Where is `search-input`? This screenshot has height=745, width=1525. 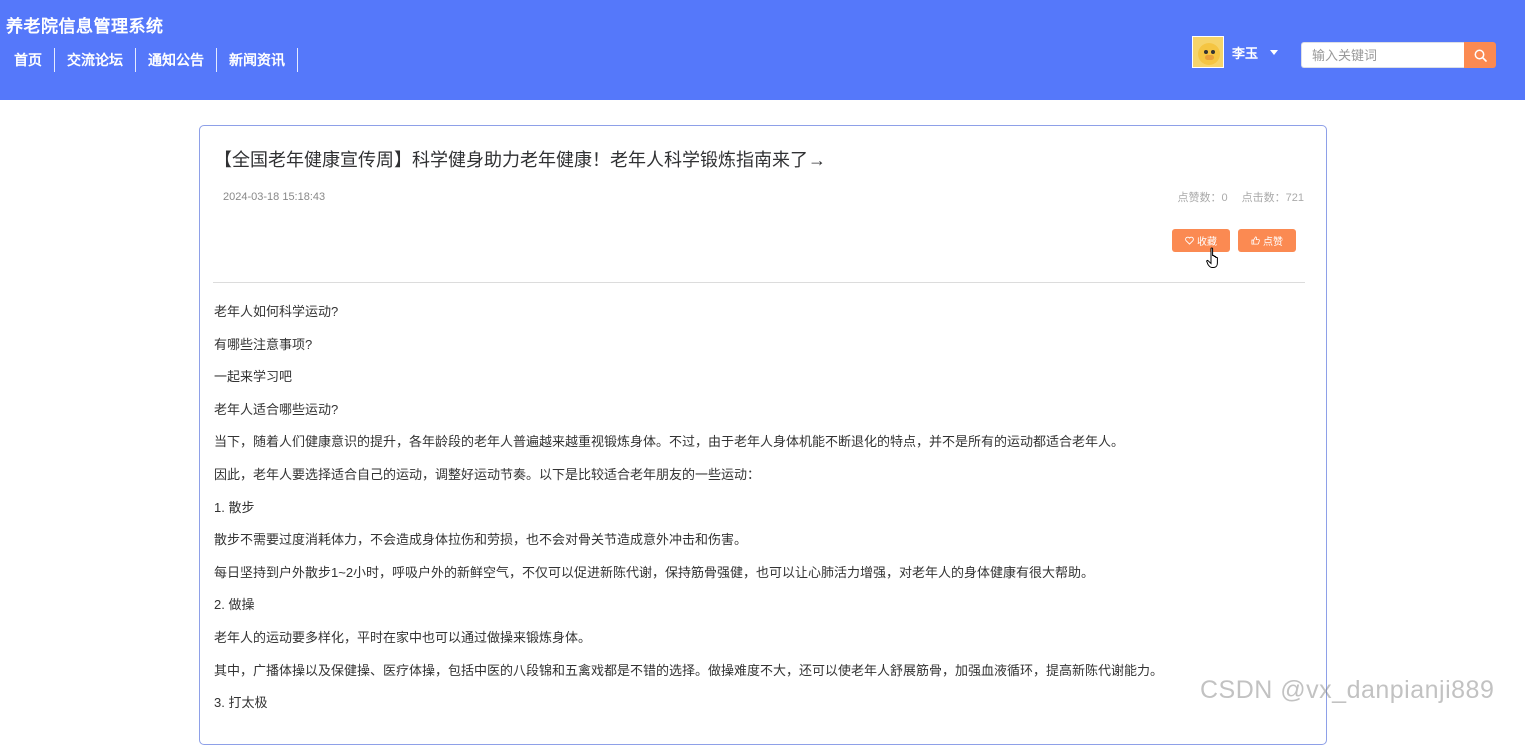 search-input is located at coordinates (1382, 55).